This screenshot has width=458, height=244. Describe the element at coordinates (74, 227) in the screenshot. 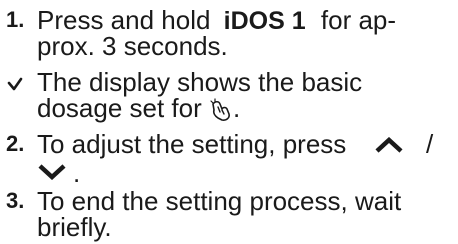

I see `step-3-continuation: briefly.` at that location.